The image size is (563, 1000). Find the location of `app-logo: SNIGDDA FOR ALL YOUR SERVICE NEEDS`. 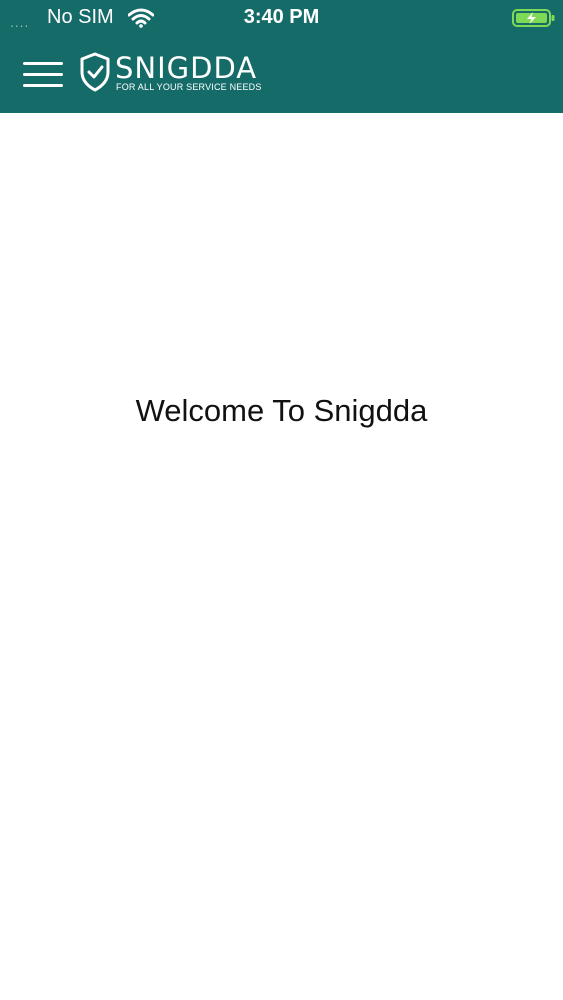

app-logo: SNIGDDA FOR ALL YOUR SERVICE NEEDS is located at coordinates (170, 74).